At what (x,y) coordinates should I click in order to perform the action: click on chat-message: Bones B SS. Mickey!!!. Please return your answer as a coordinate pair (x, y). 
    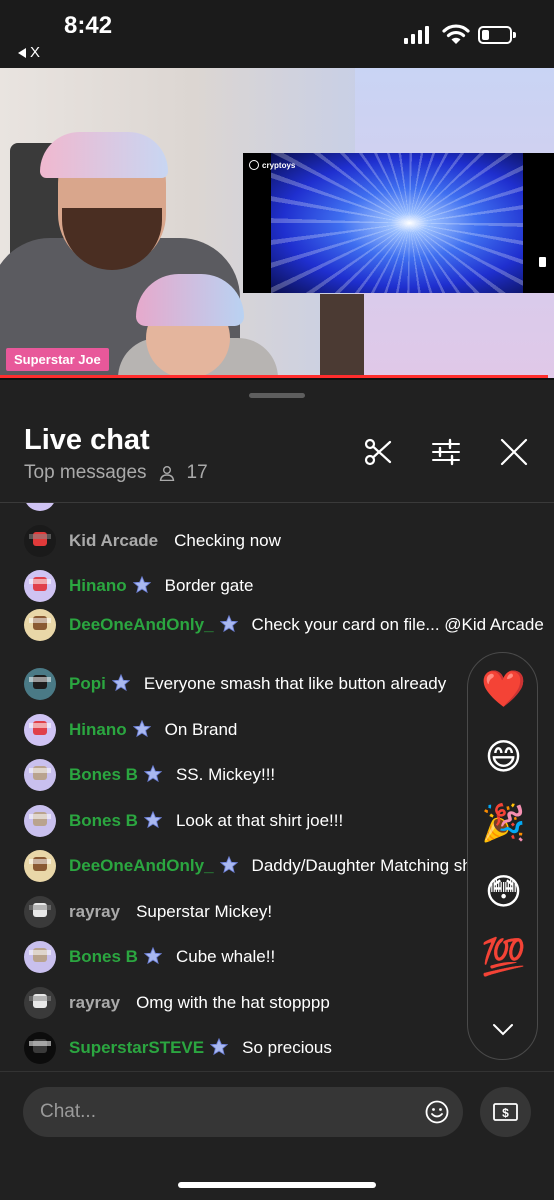
    Looking at the image, I should click on (284, 775).